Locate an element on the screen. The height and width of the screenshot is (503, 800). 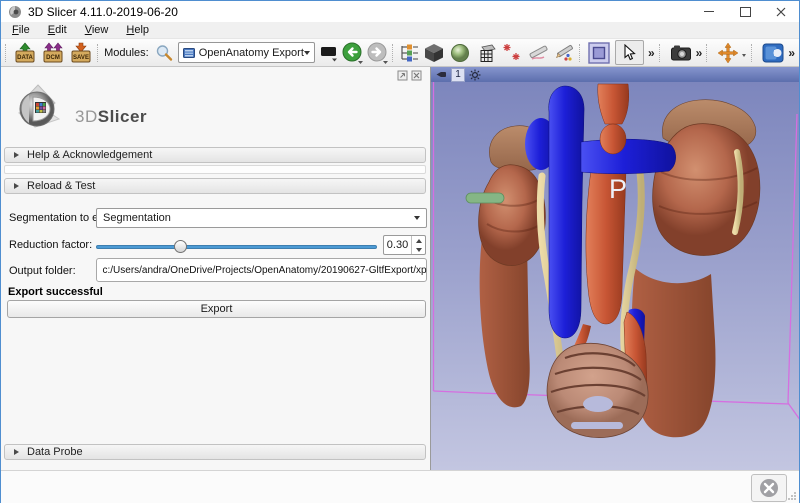
module-icon is located at coordinates (188, 52).